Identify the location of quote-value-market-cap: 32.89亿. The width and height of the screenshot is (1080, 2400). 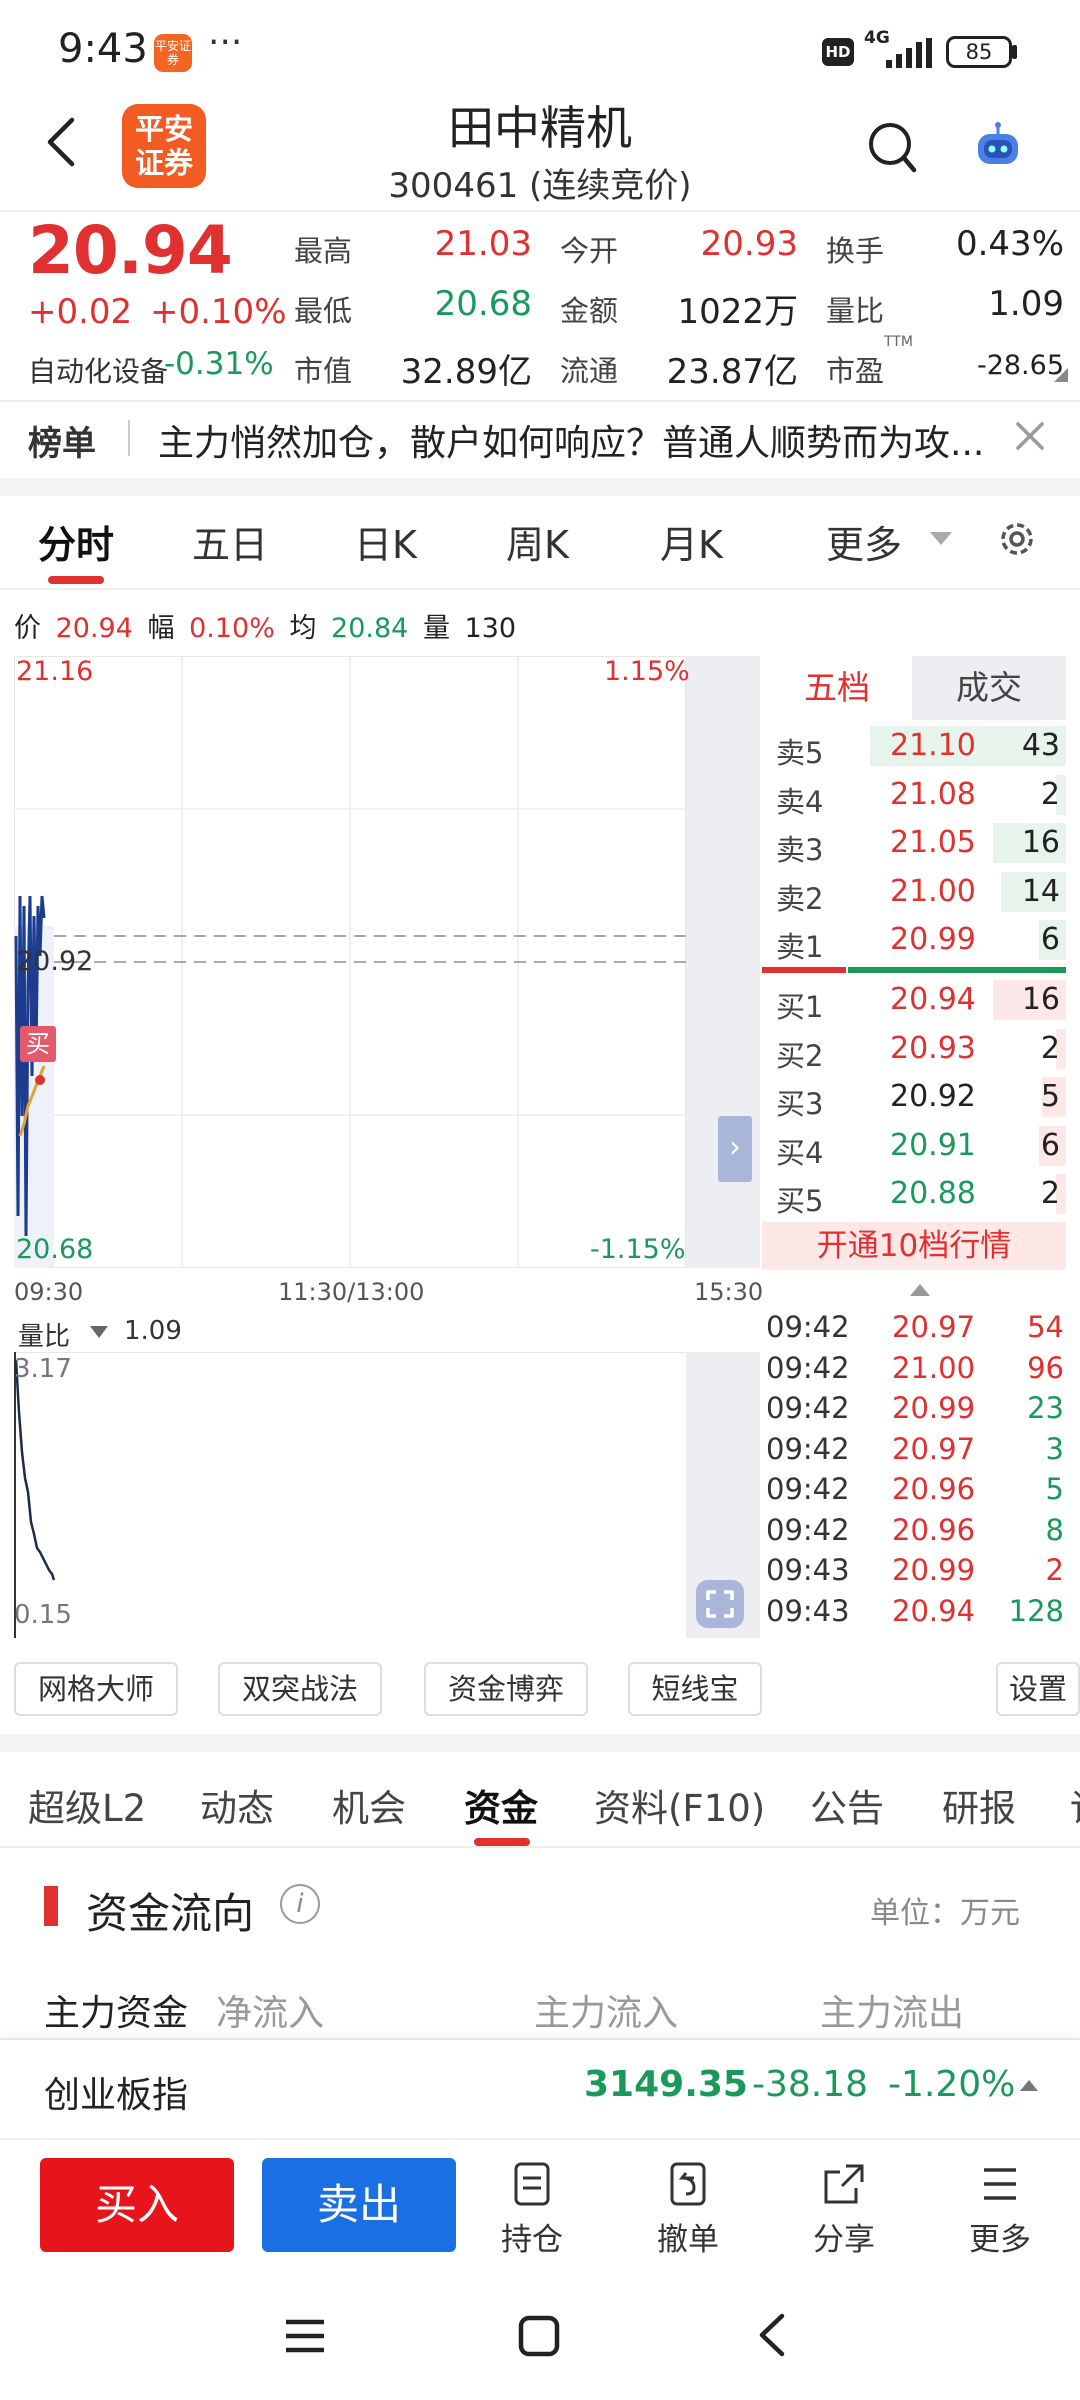
(466, 372).